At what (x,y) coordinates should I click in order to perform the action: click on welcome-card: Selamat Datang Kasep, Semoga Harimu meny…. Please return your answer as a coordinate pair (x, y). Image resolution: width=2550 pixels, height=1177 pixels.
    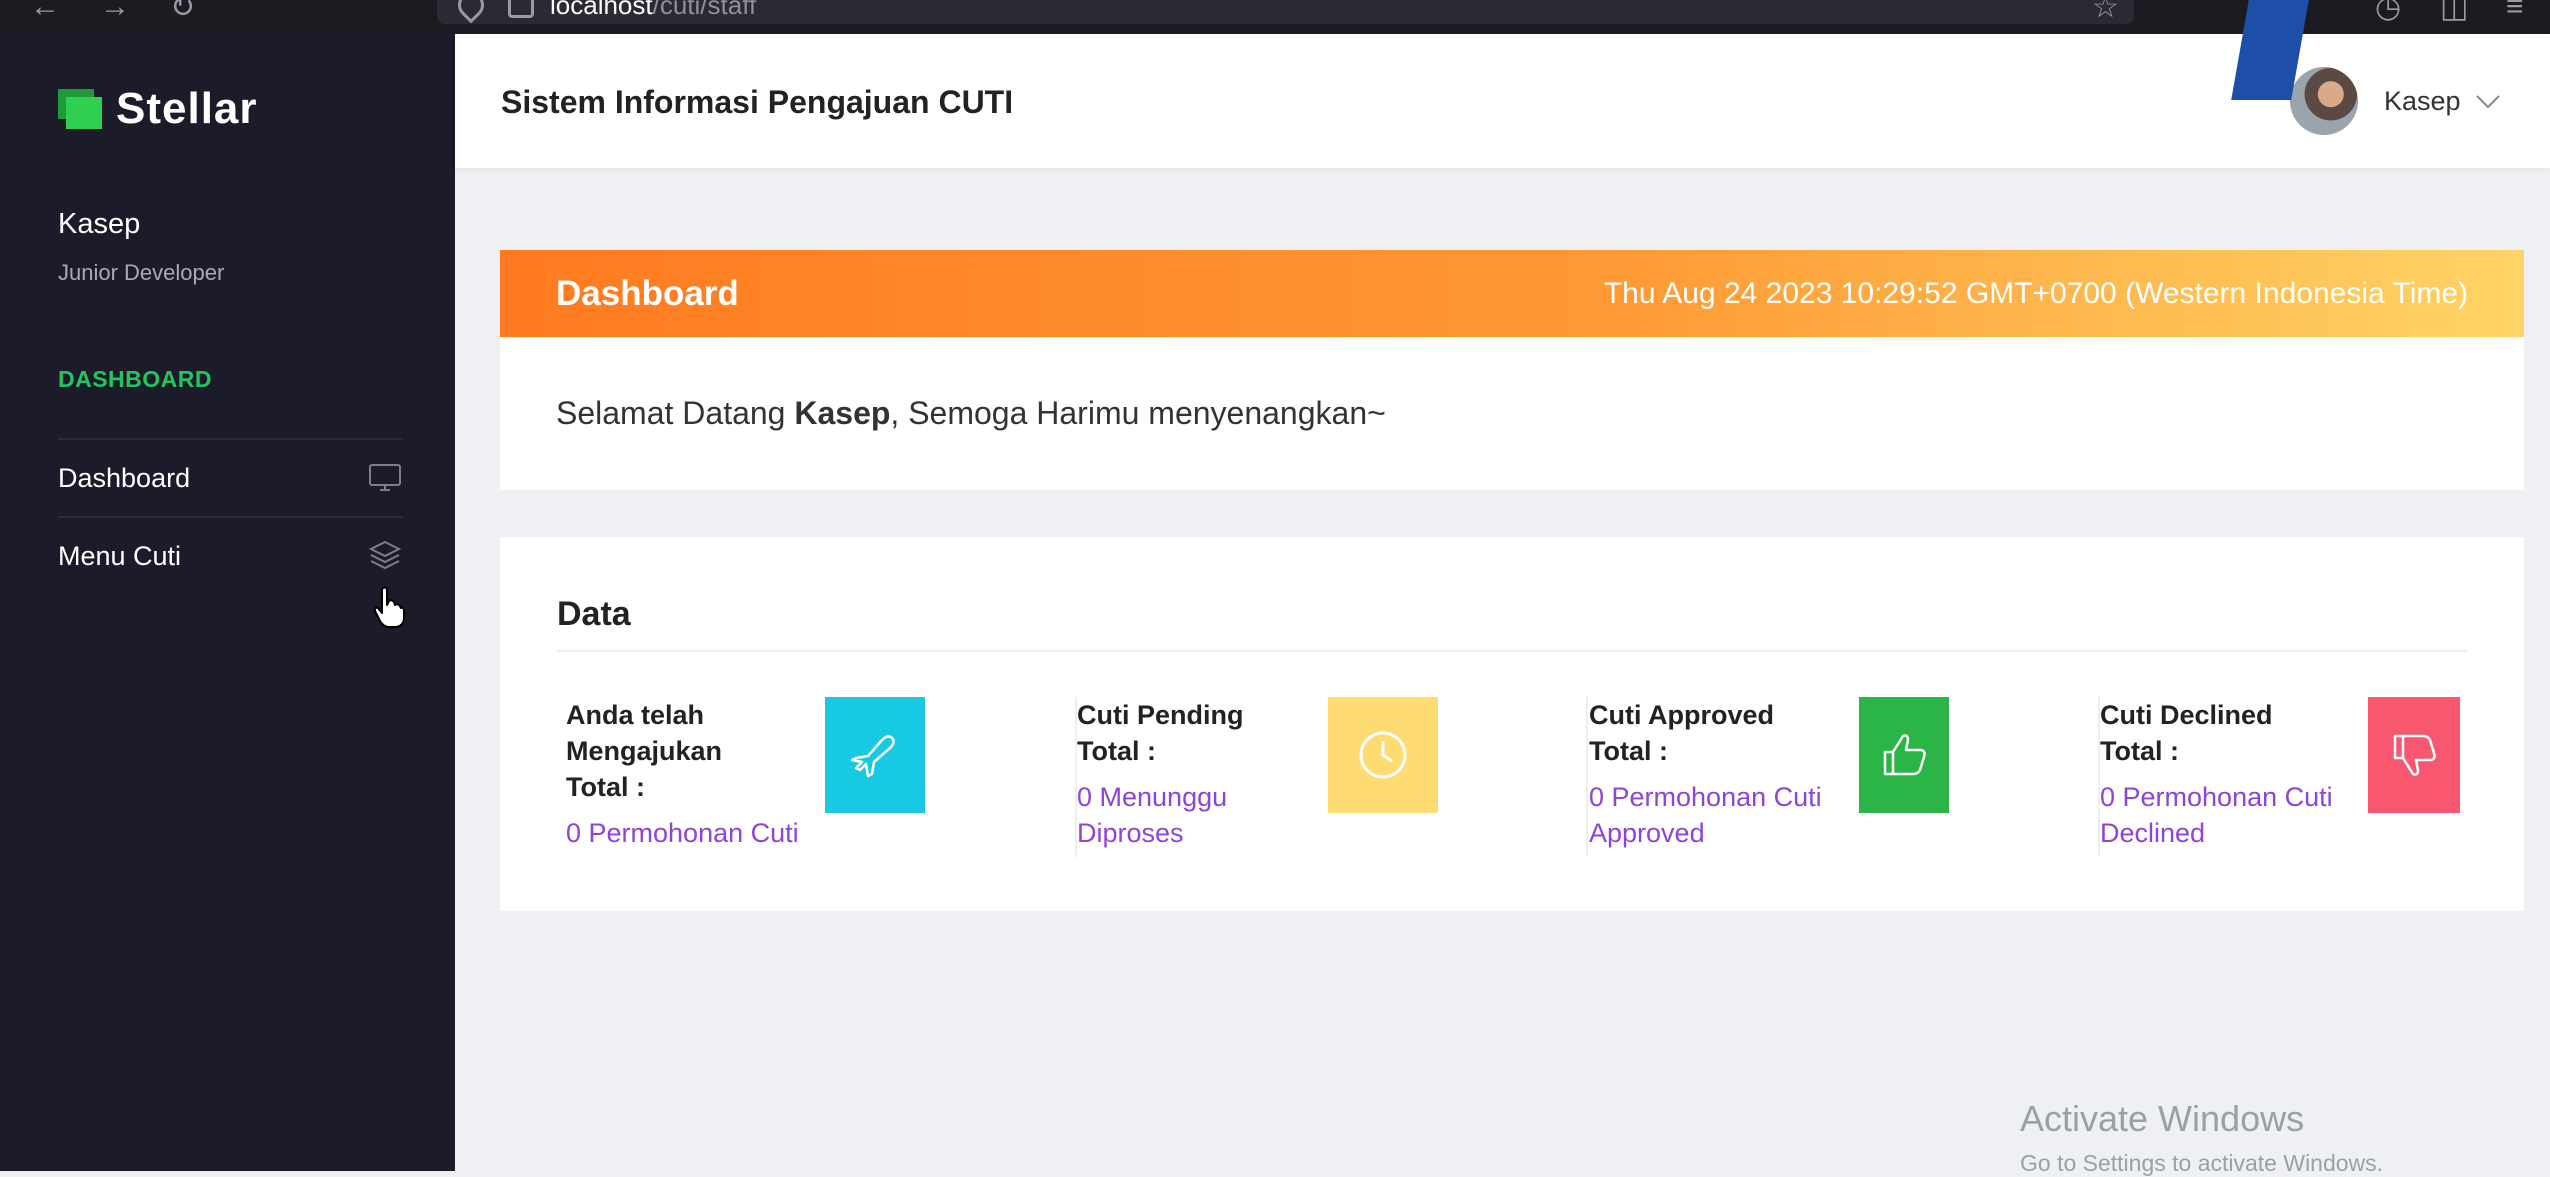
    Looking at the image, I should click on (1512, 413).